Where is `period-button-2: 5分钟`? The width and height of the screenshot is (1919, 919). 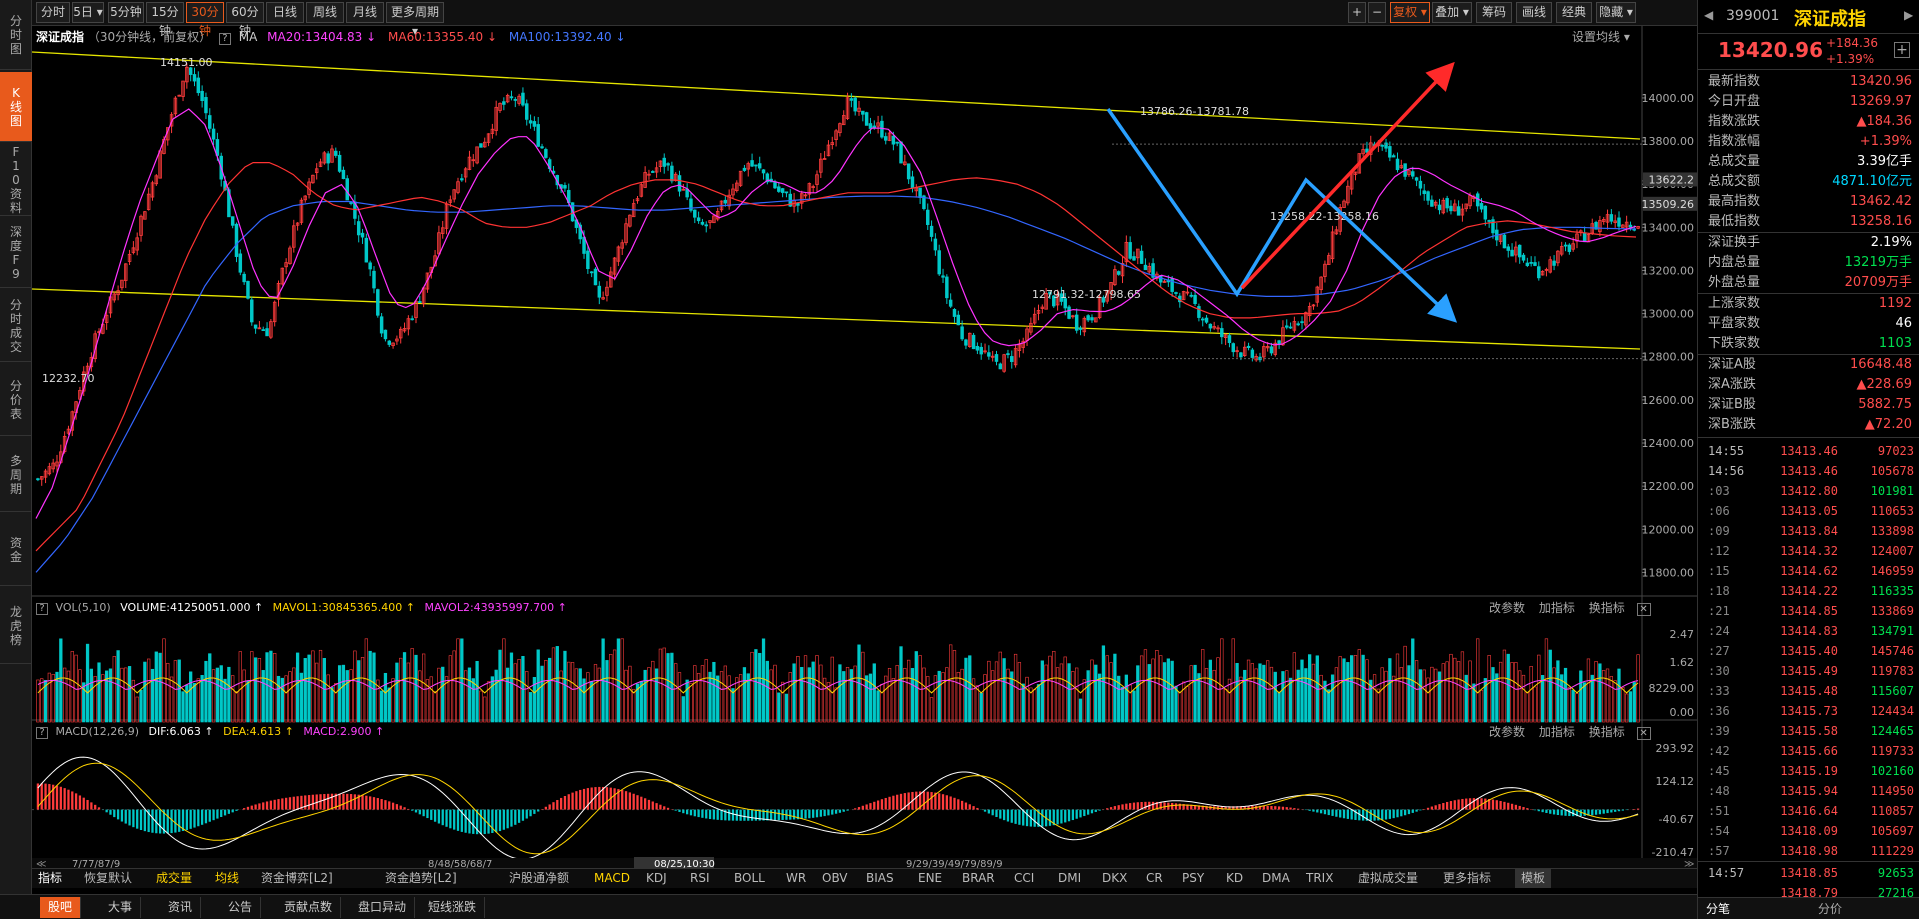 period-button-2: 5分钟 is located at coordinates (126, 12).